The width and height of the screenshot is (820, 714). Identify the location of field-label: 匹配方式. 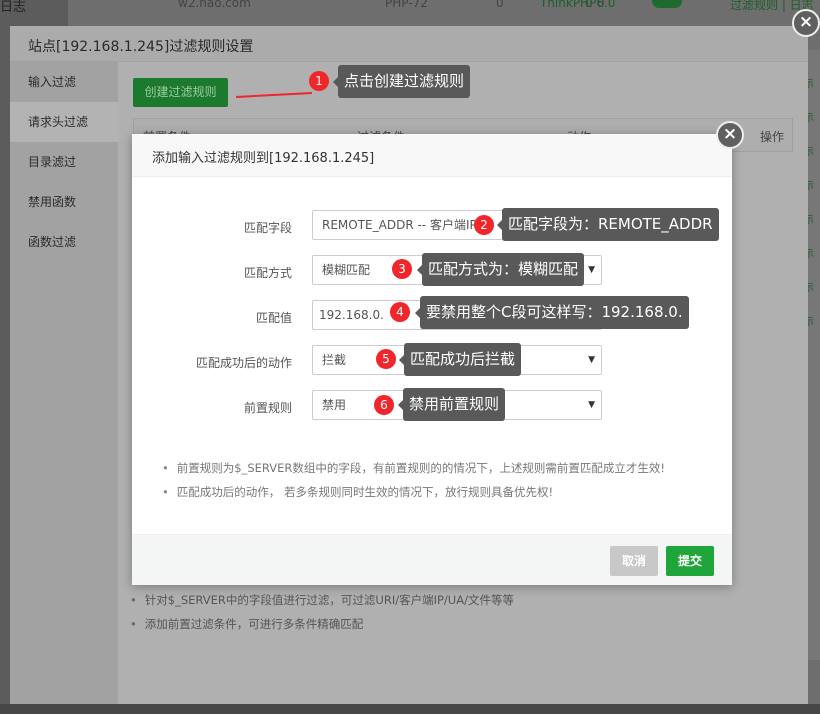
(267, 273).